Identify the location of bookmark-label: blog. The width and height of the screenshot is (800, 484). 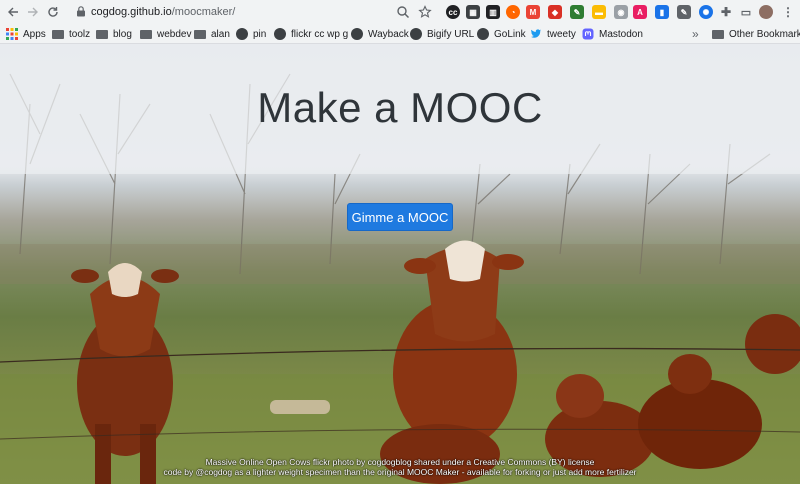
(122, 34).